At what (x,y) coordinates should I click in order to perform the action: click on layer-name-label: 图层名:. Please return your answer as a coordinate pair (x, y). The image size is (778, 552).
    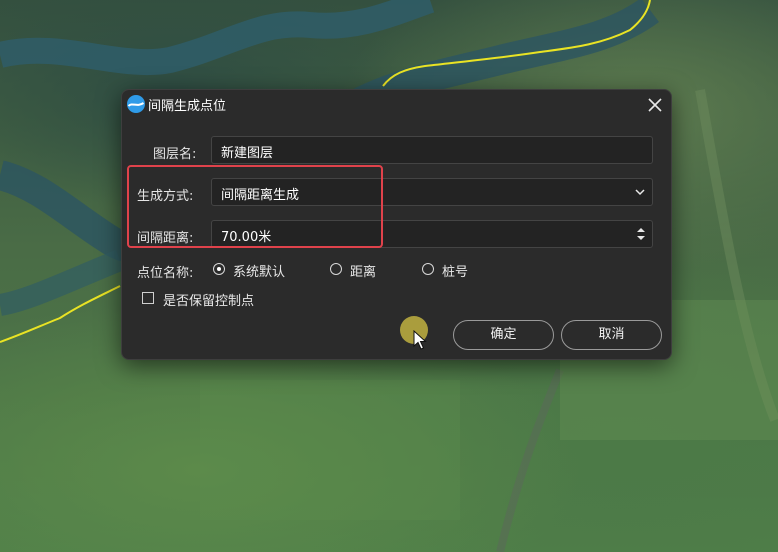
    Looking at the image, I should click on (175, 154).